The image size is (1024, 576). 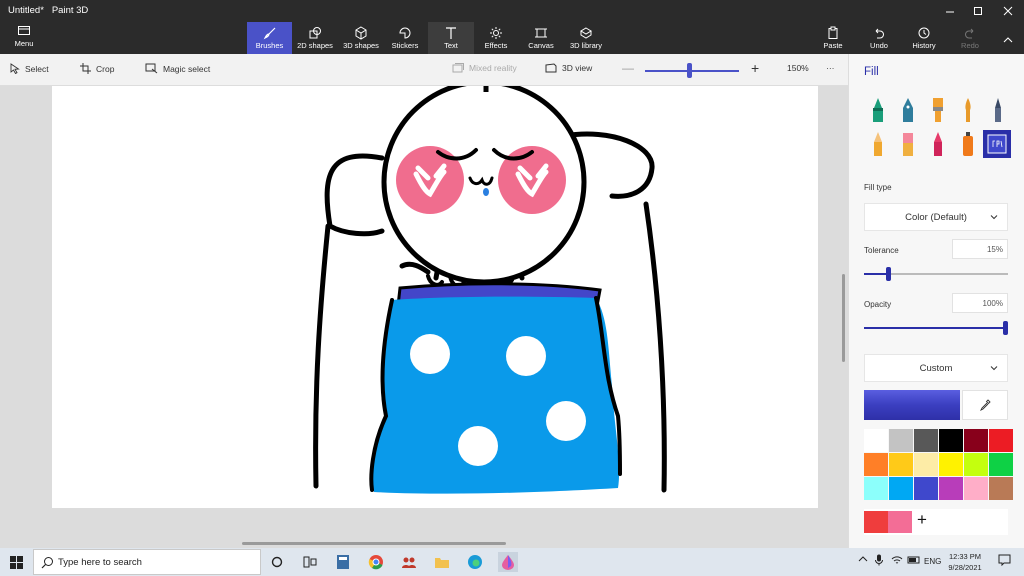 I want to click on redo-button: Redo, so click(x=970, y=38).